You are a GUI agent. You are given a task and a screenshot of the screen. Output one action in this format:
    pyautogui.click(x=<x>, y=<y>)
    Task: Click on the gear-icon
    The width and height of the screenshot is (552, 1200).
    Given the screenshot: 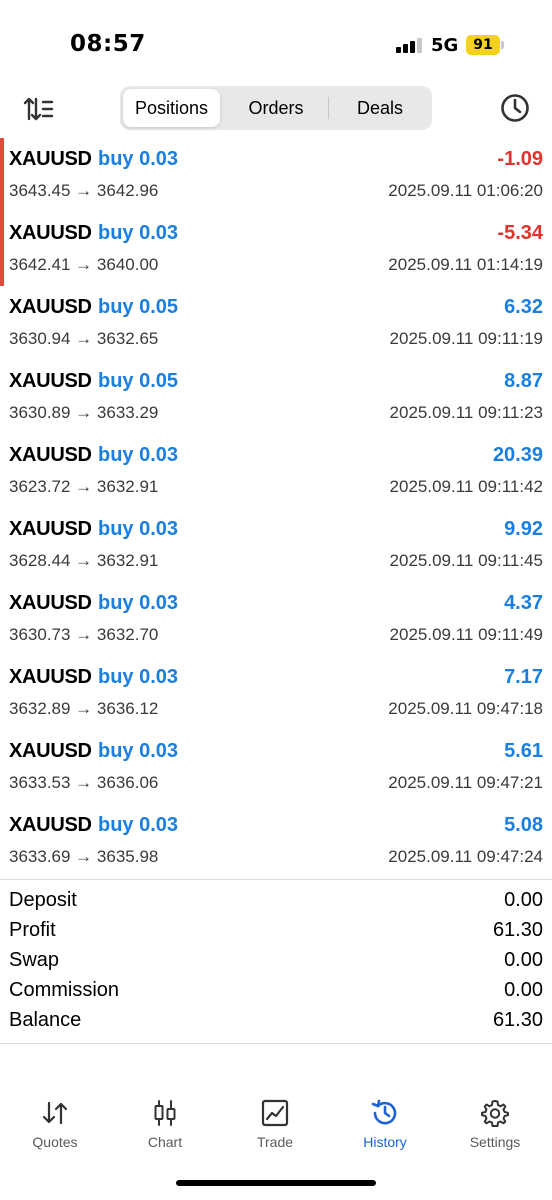 What is the action you would take?
    pyautogui.click(x=495, y=1113)
    